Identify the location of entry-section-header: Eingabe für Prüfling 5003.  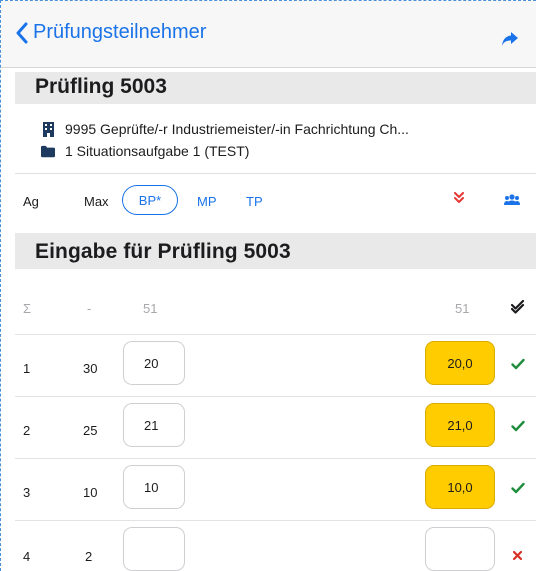
(275, 251).